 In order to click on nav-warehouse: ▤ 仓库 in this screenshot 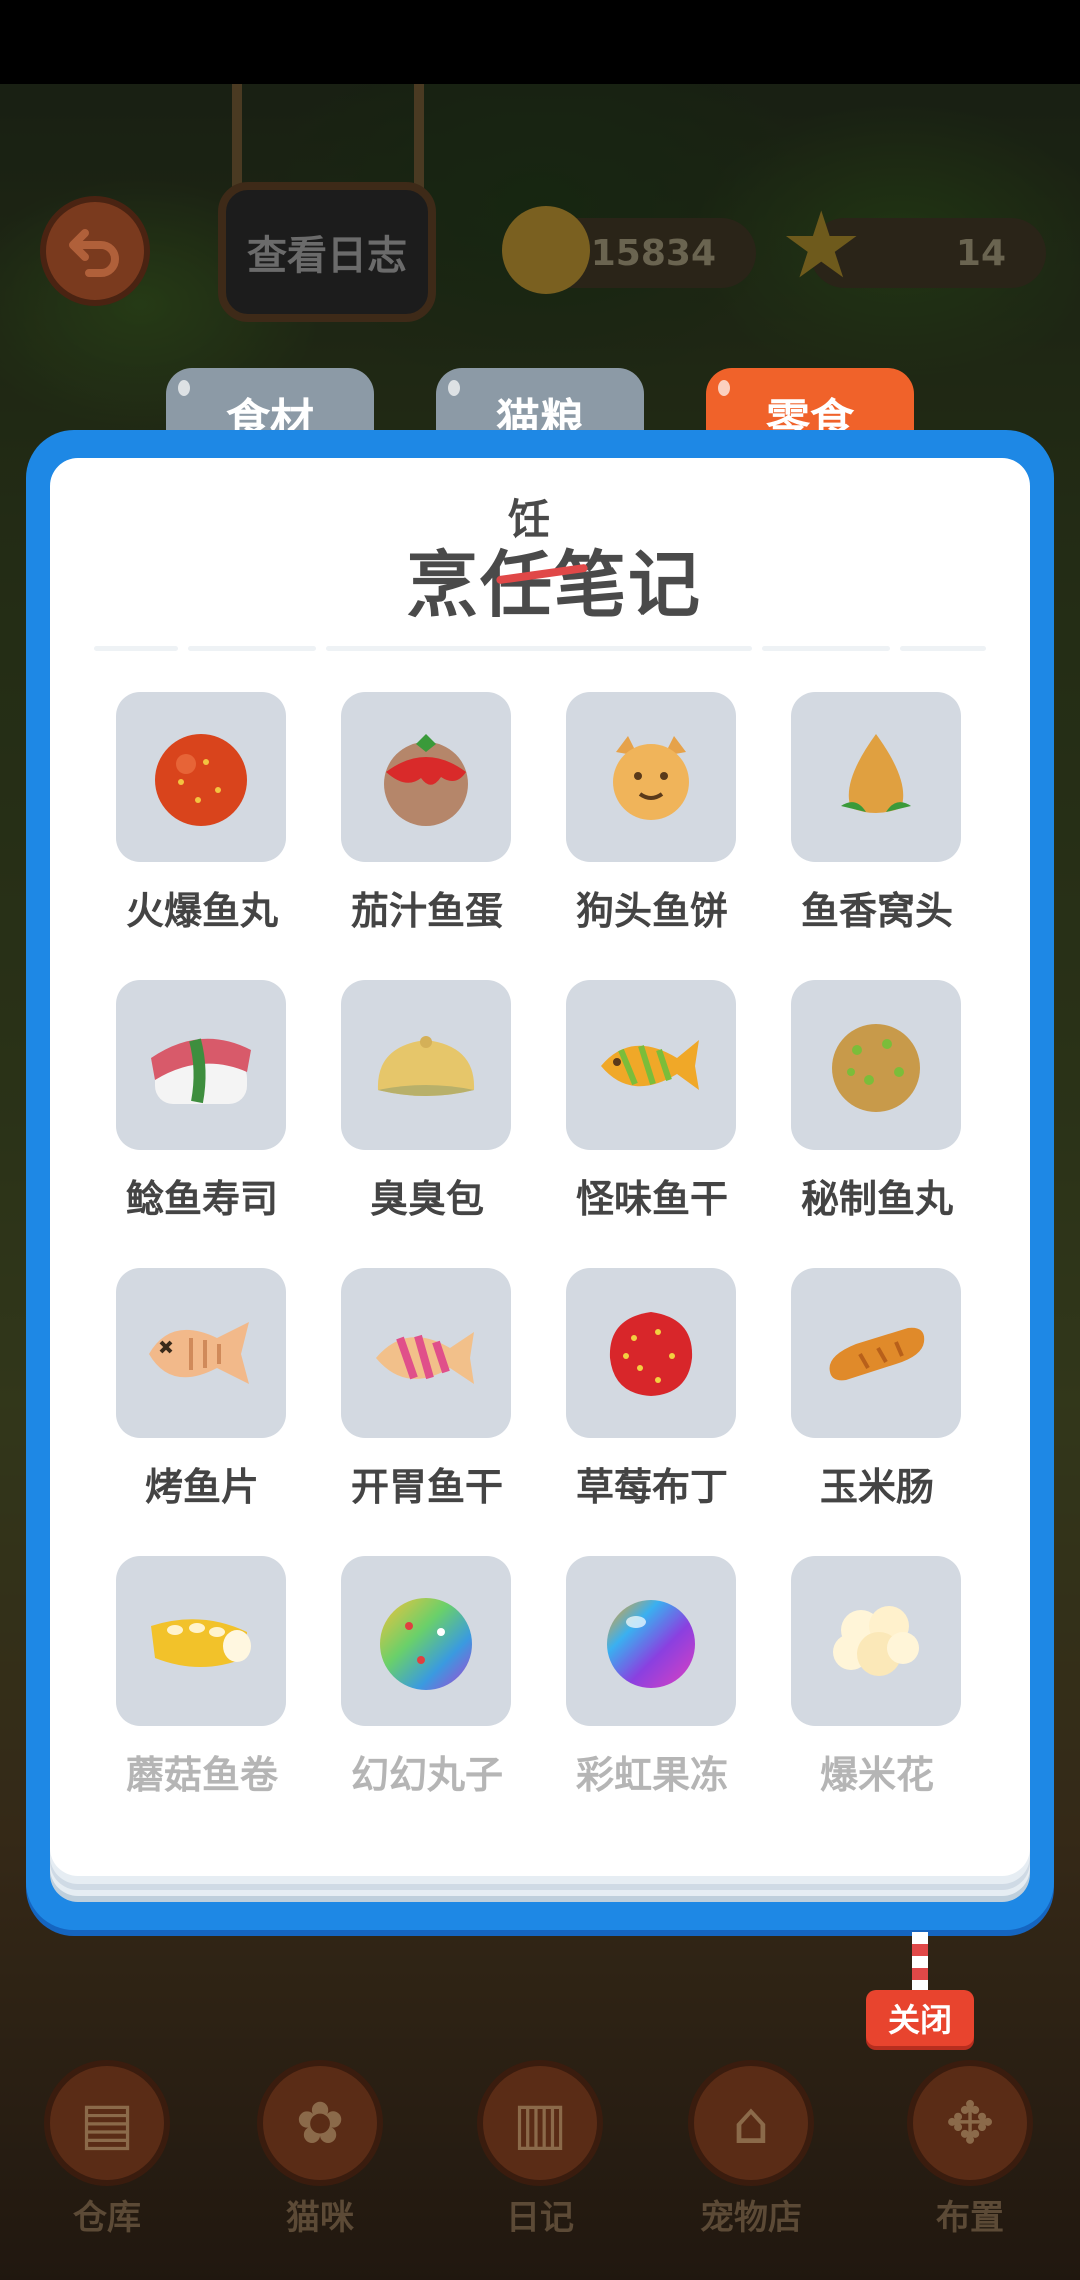, I will do `click(107, 2149)`.